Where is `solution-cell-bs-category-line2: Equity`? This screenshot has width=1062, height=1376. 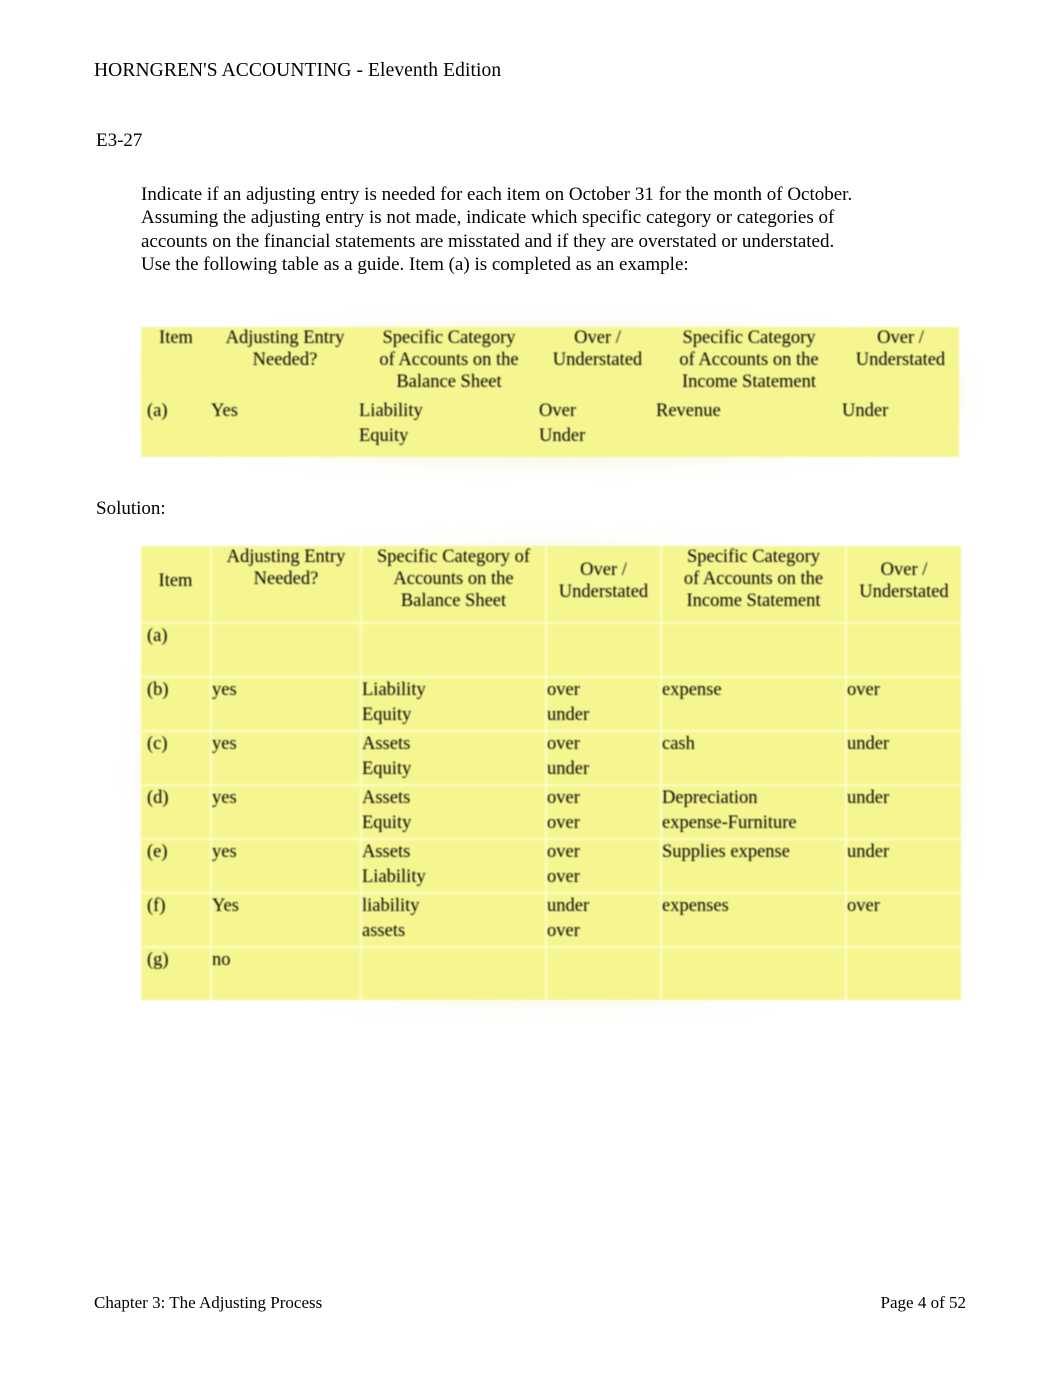 solution-cell-bs-category-line2: Equity is located at coordinates (387, 823).